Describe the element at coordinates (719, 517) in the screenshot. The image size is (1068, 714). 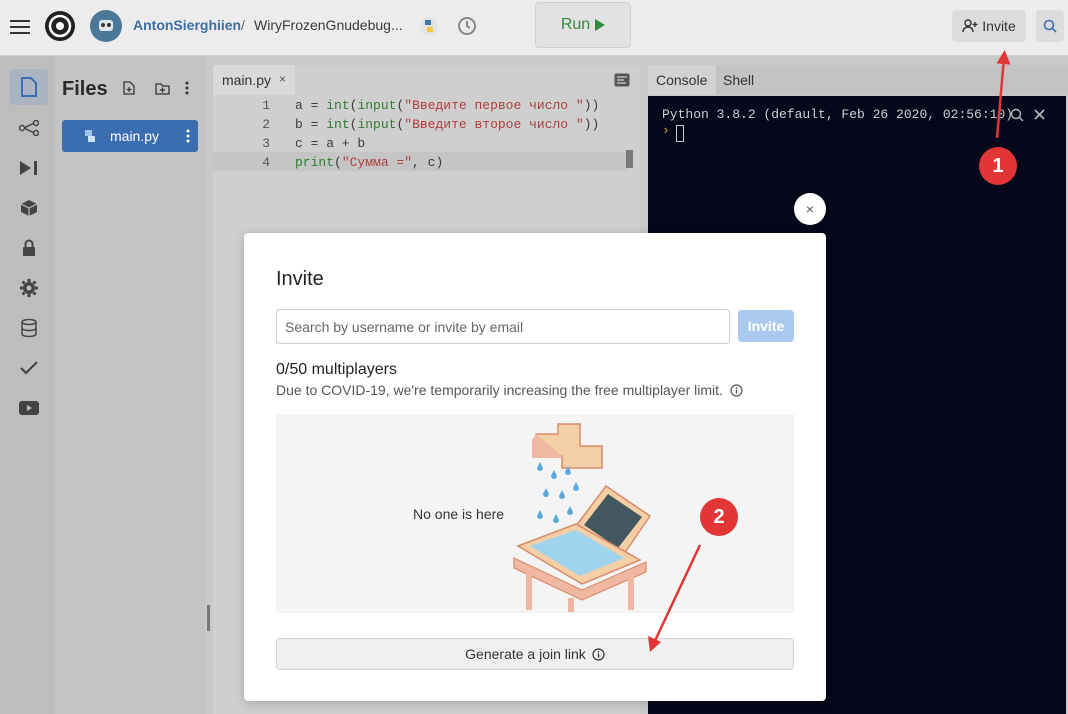
I see `annotation-badge-2: 2` at that location.